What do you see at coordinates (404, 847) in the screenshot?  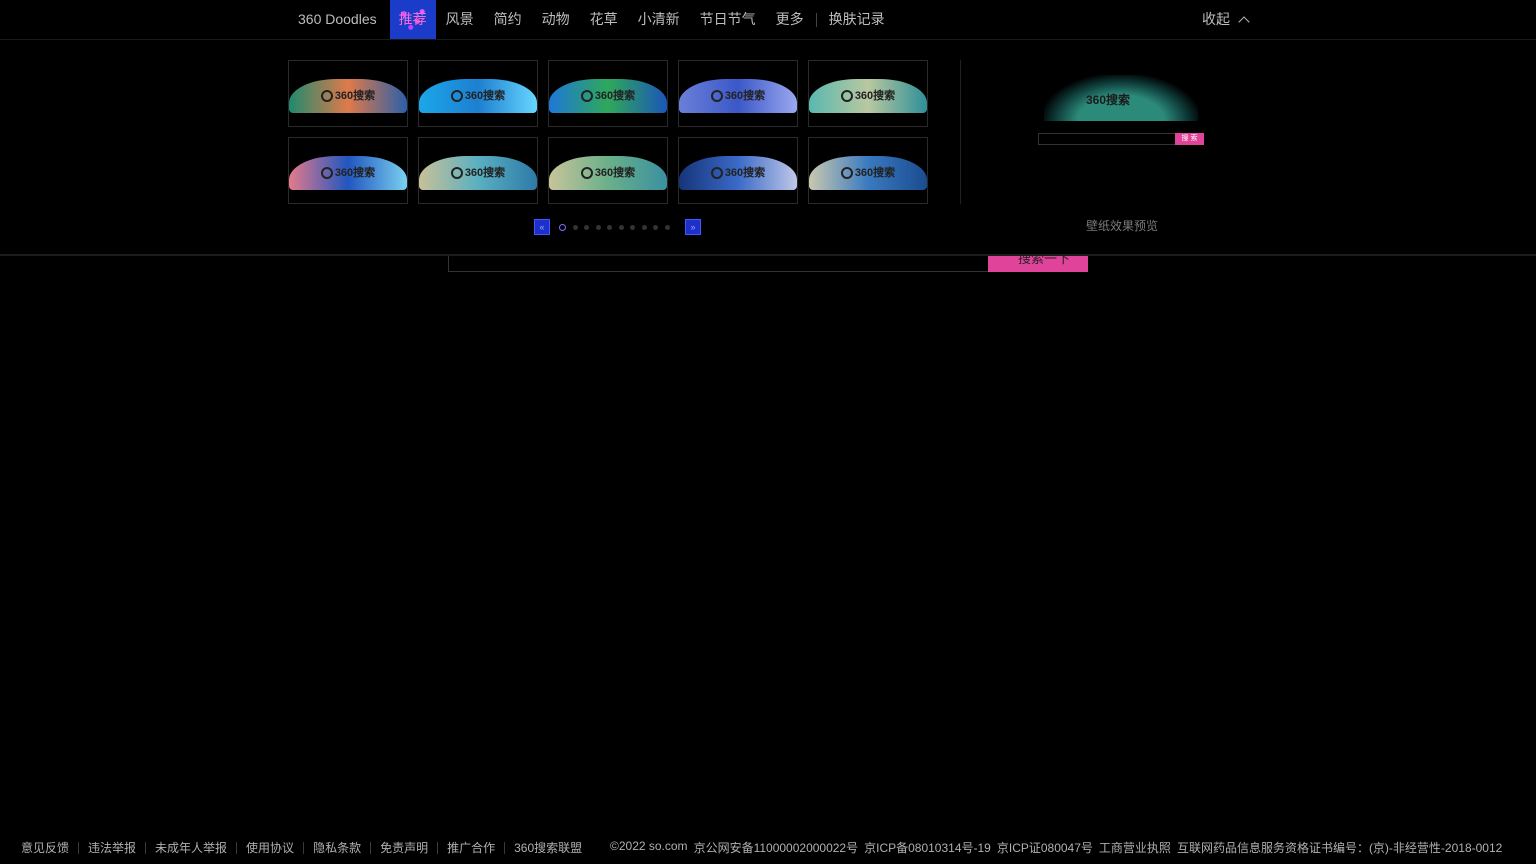 I see `footer-link: 免责声明` at bounding box center [404, 847].